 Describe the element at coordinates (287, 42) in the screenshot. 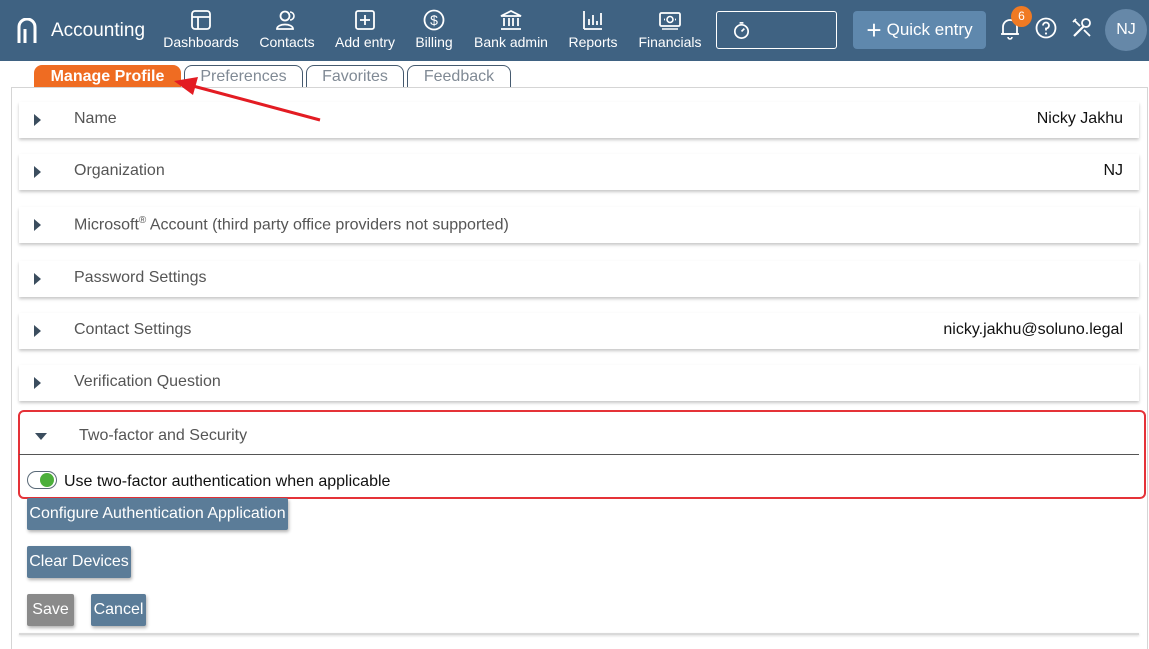

I see `nav-label: Contacts` at that location.